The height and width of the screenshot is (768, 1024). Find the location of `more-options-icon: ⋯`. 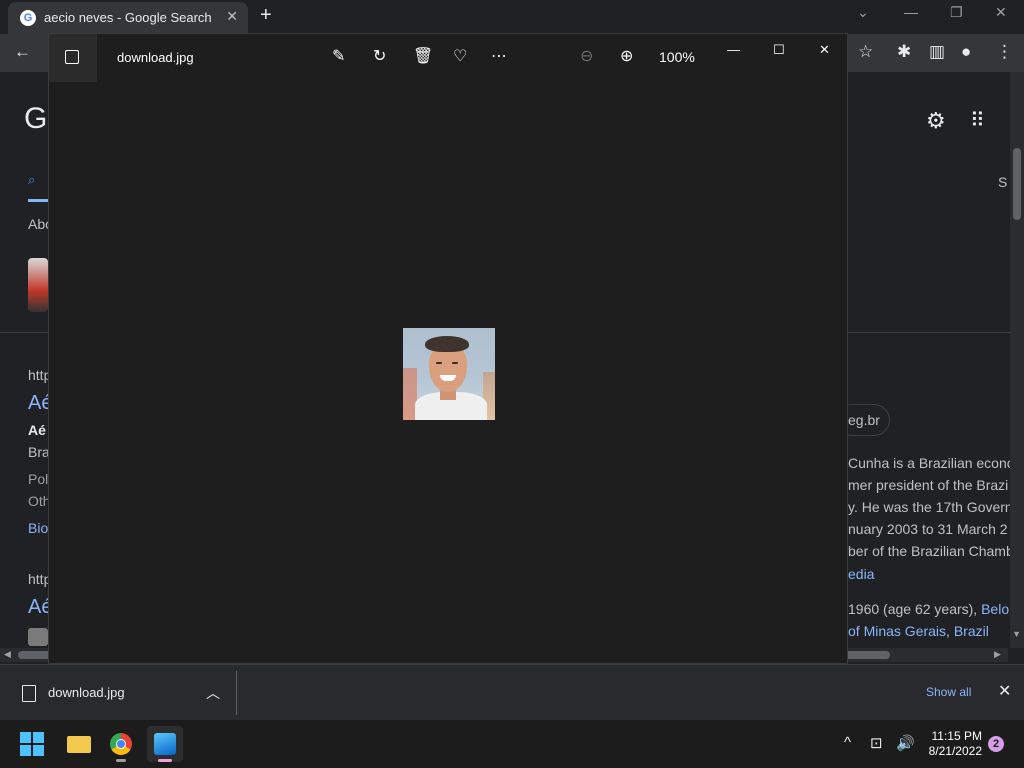

more-options-icon: ⋯ is located at coordinates (499, 56).